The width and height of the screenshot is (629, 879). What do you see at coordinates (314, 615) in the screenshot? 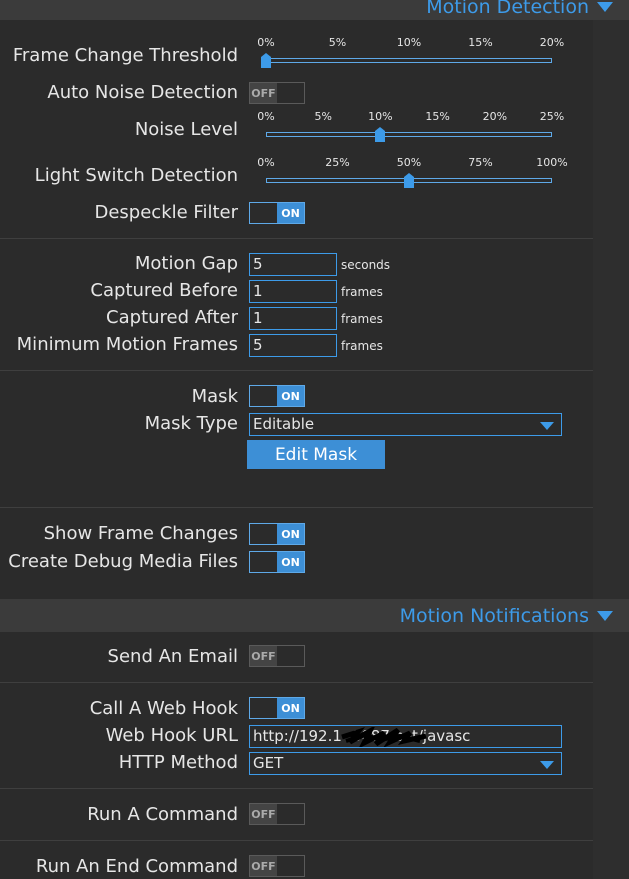
I see `motion-notifications-header: Motion Notifications` at bounding box center [314, 615].